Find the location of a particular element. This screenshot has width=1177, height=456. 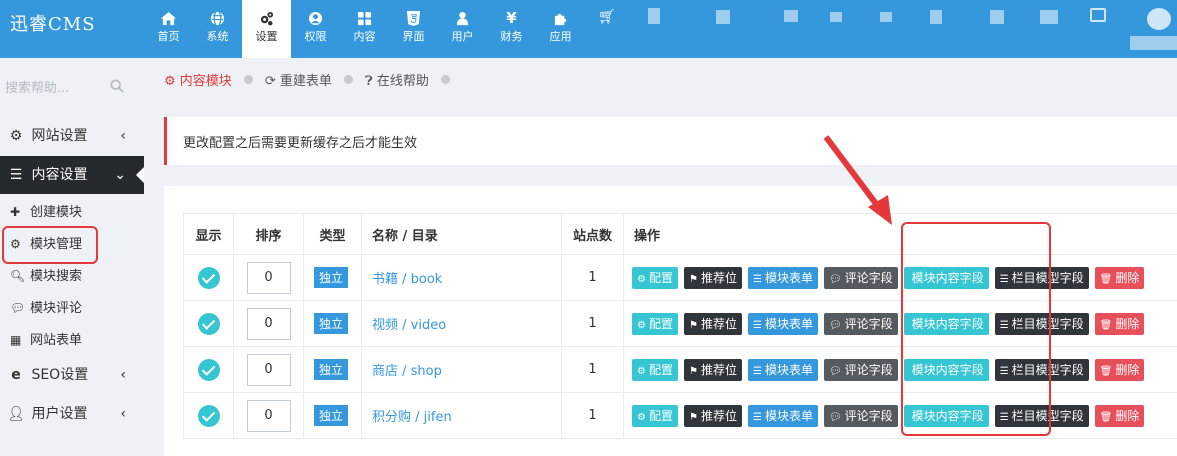

nav-content: 内容 is located at coordinates (364, 29).